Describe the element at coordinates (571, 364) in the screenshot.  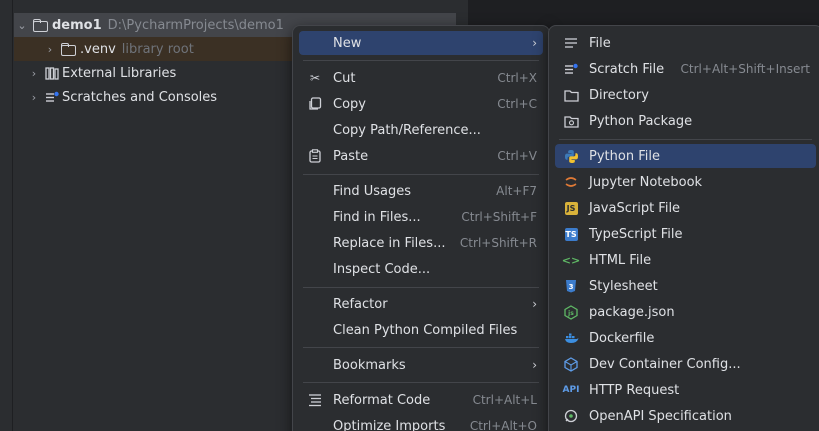
I see `dev-container-icon` at that location.